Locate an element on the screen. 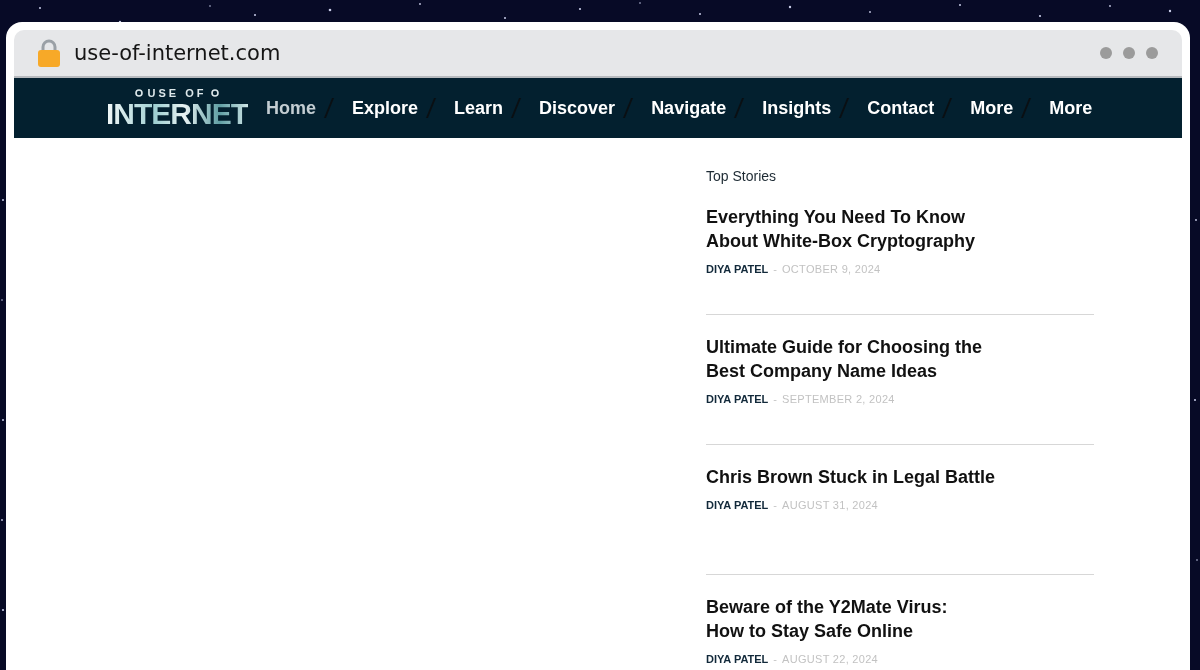 The width and height of the screenshot is (1200, 670). section-heading: Top Stories is located at coordinates (742, 176).